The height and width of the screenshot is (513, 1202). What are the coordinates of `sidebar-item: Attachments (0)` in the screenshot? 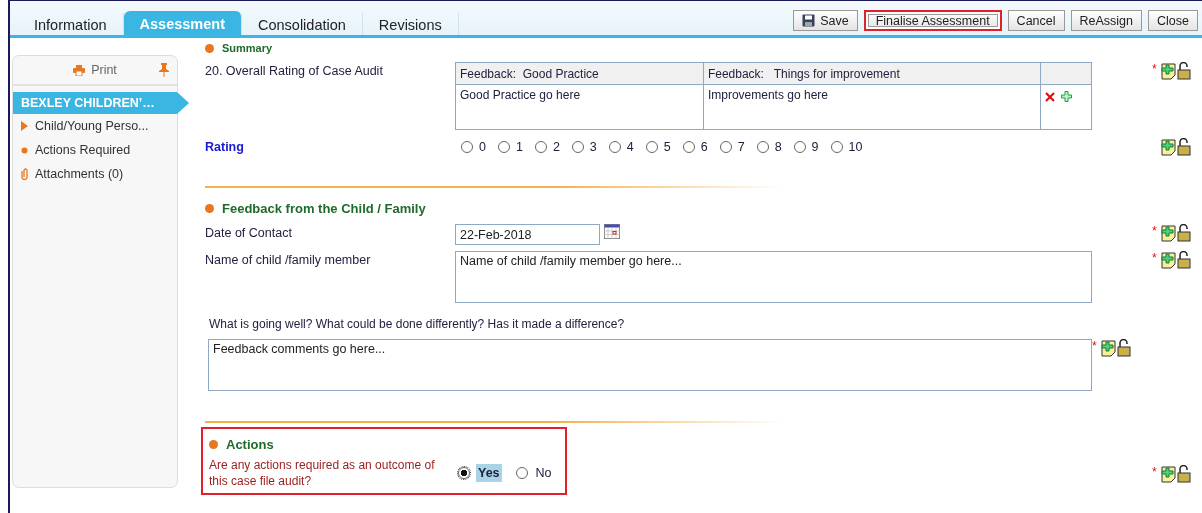 It's located at (95, 174).